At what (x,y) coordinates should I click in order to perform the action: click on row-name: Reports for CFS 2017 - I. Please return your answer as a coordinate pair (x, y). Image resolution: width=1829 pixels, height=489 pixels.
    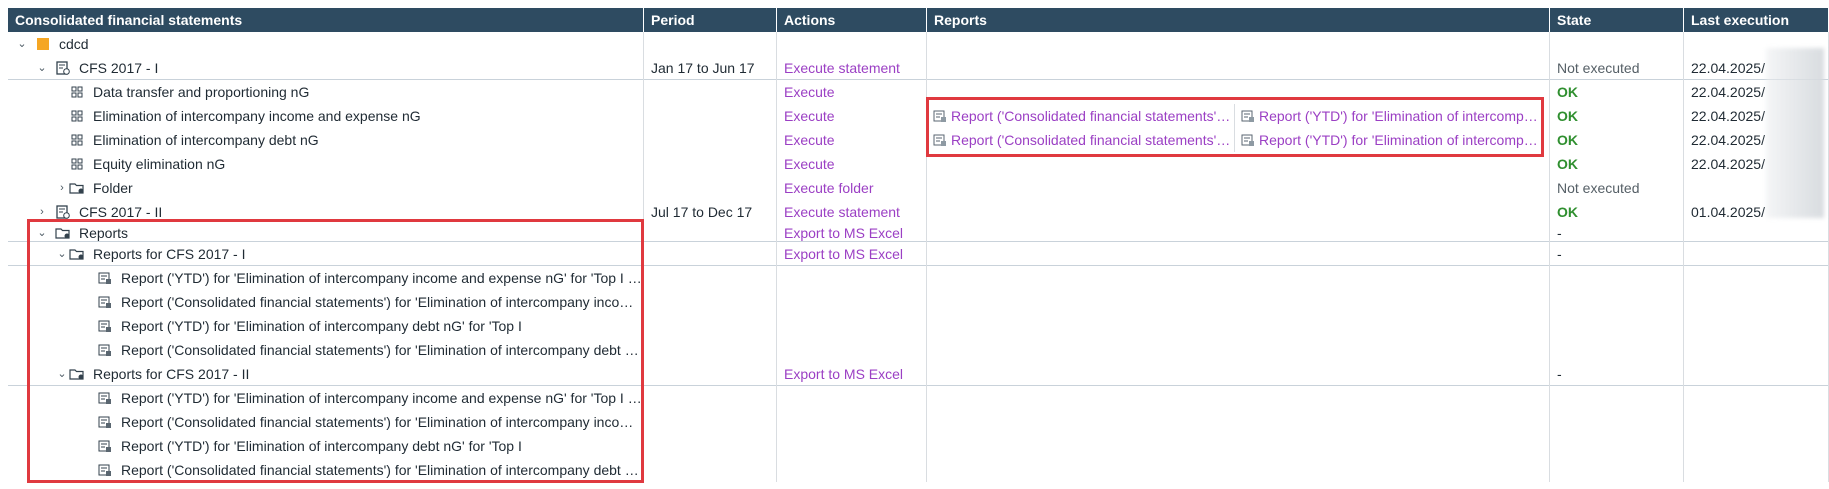
    Looking at the image, I should click on (169, 254).